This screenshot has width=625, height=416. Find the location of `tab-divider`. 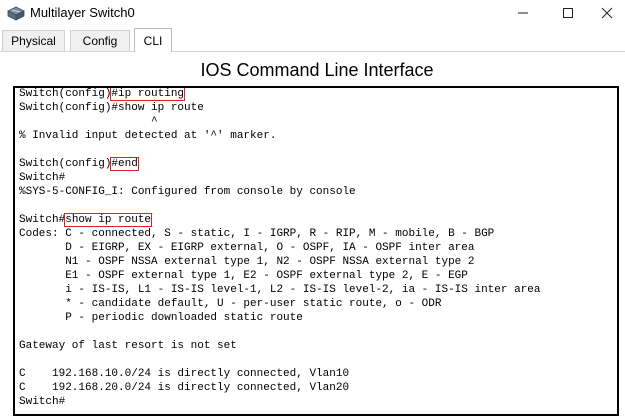

tab-divider is located at coordinates (312, 51).